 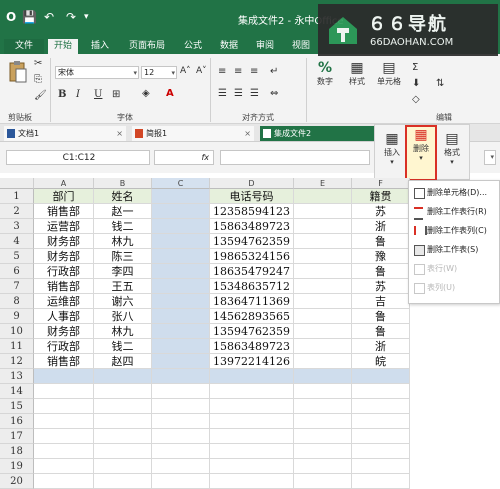 I want to click on cut-icon: ✂, so click(x=38, y=63).